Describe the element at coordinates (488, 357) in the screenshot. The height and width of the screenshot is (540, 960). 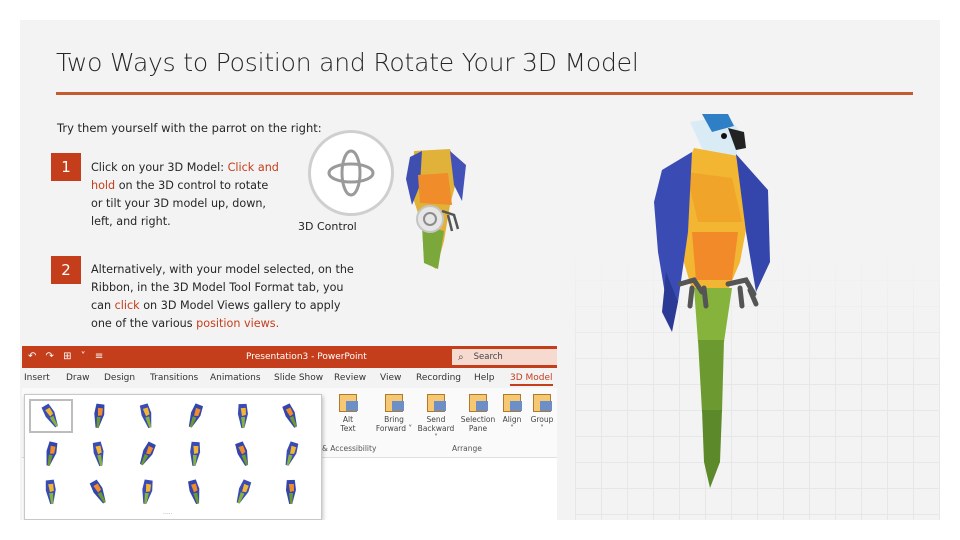
I see `search-placeholder: Search` at that location.